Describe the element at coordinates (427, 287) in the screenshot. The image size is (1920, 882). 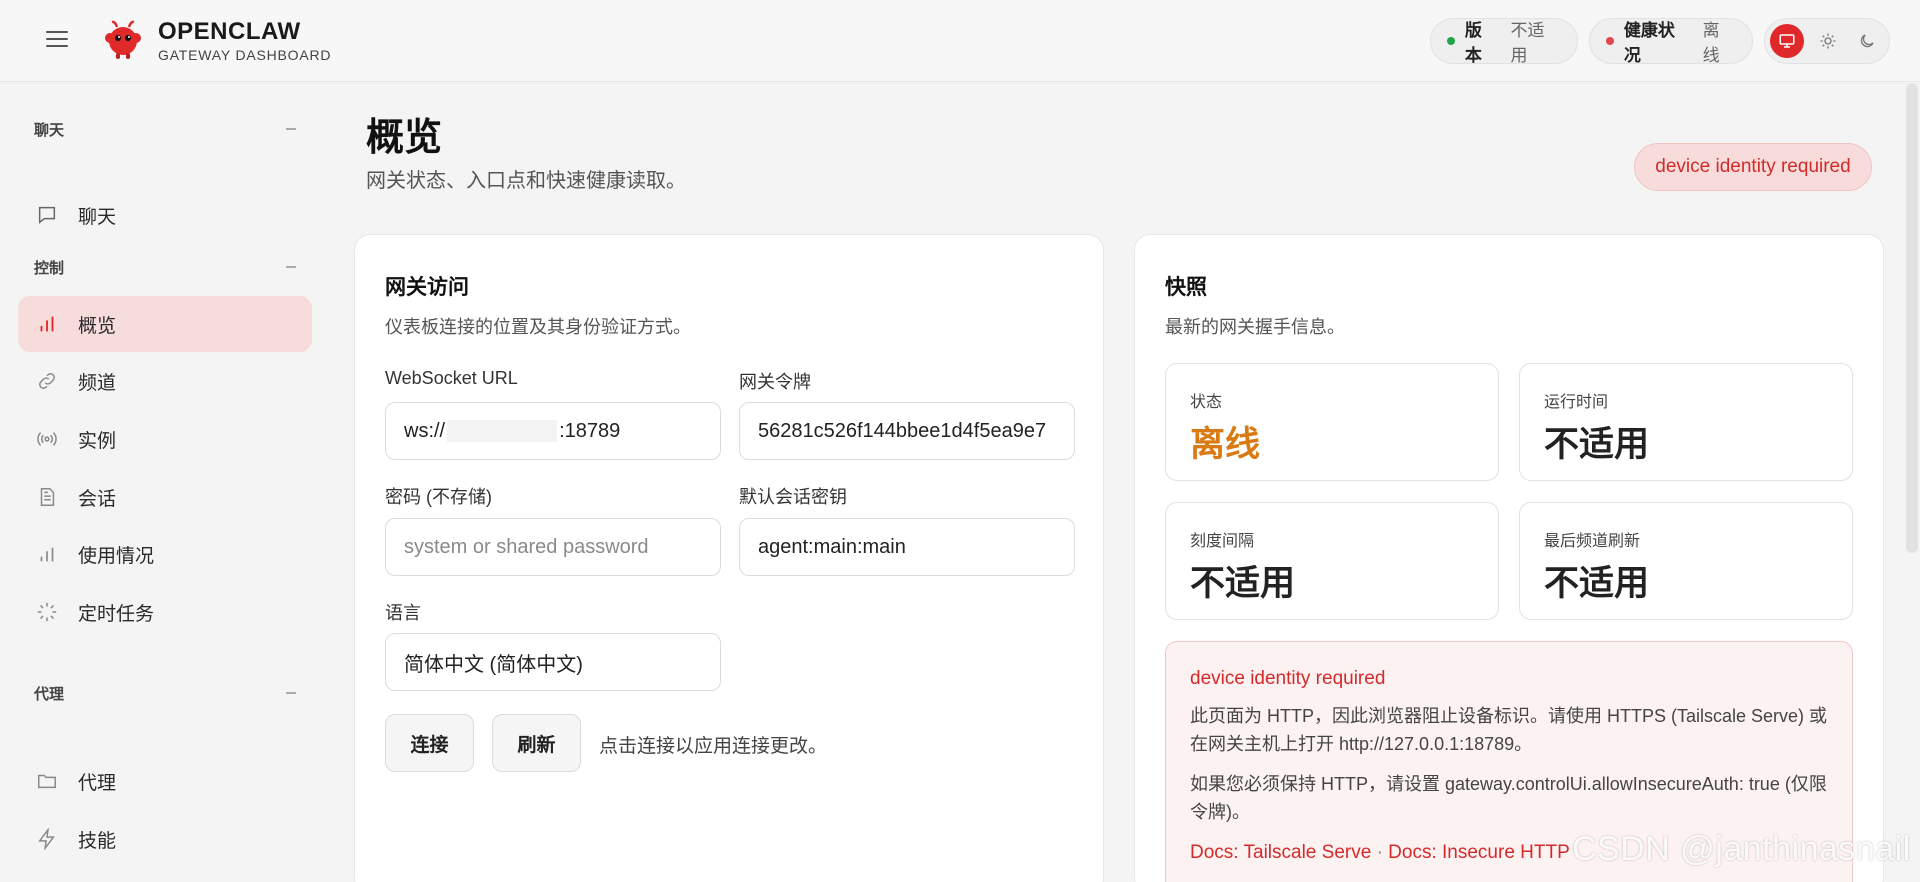
I see `card-title: 网关访问` at that location.